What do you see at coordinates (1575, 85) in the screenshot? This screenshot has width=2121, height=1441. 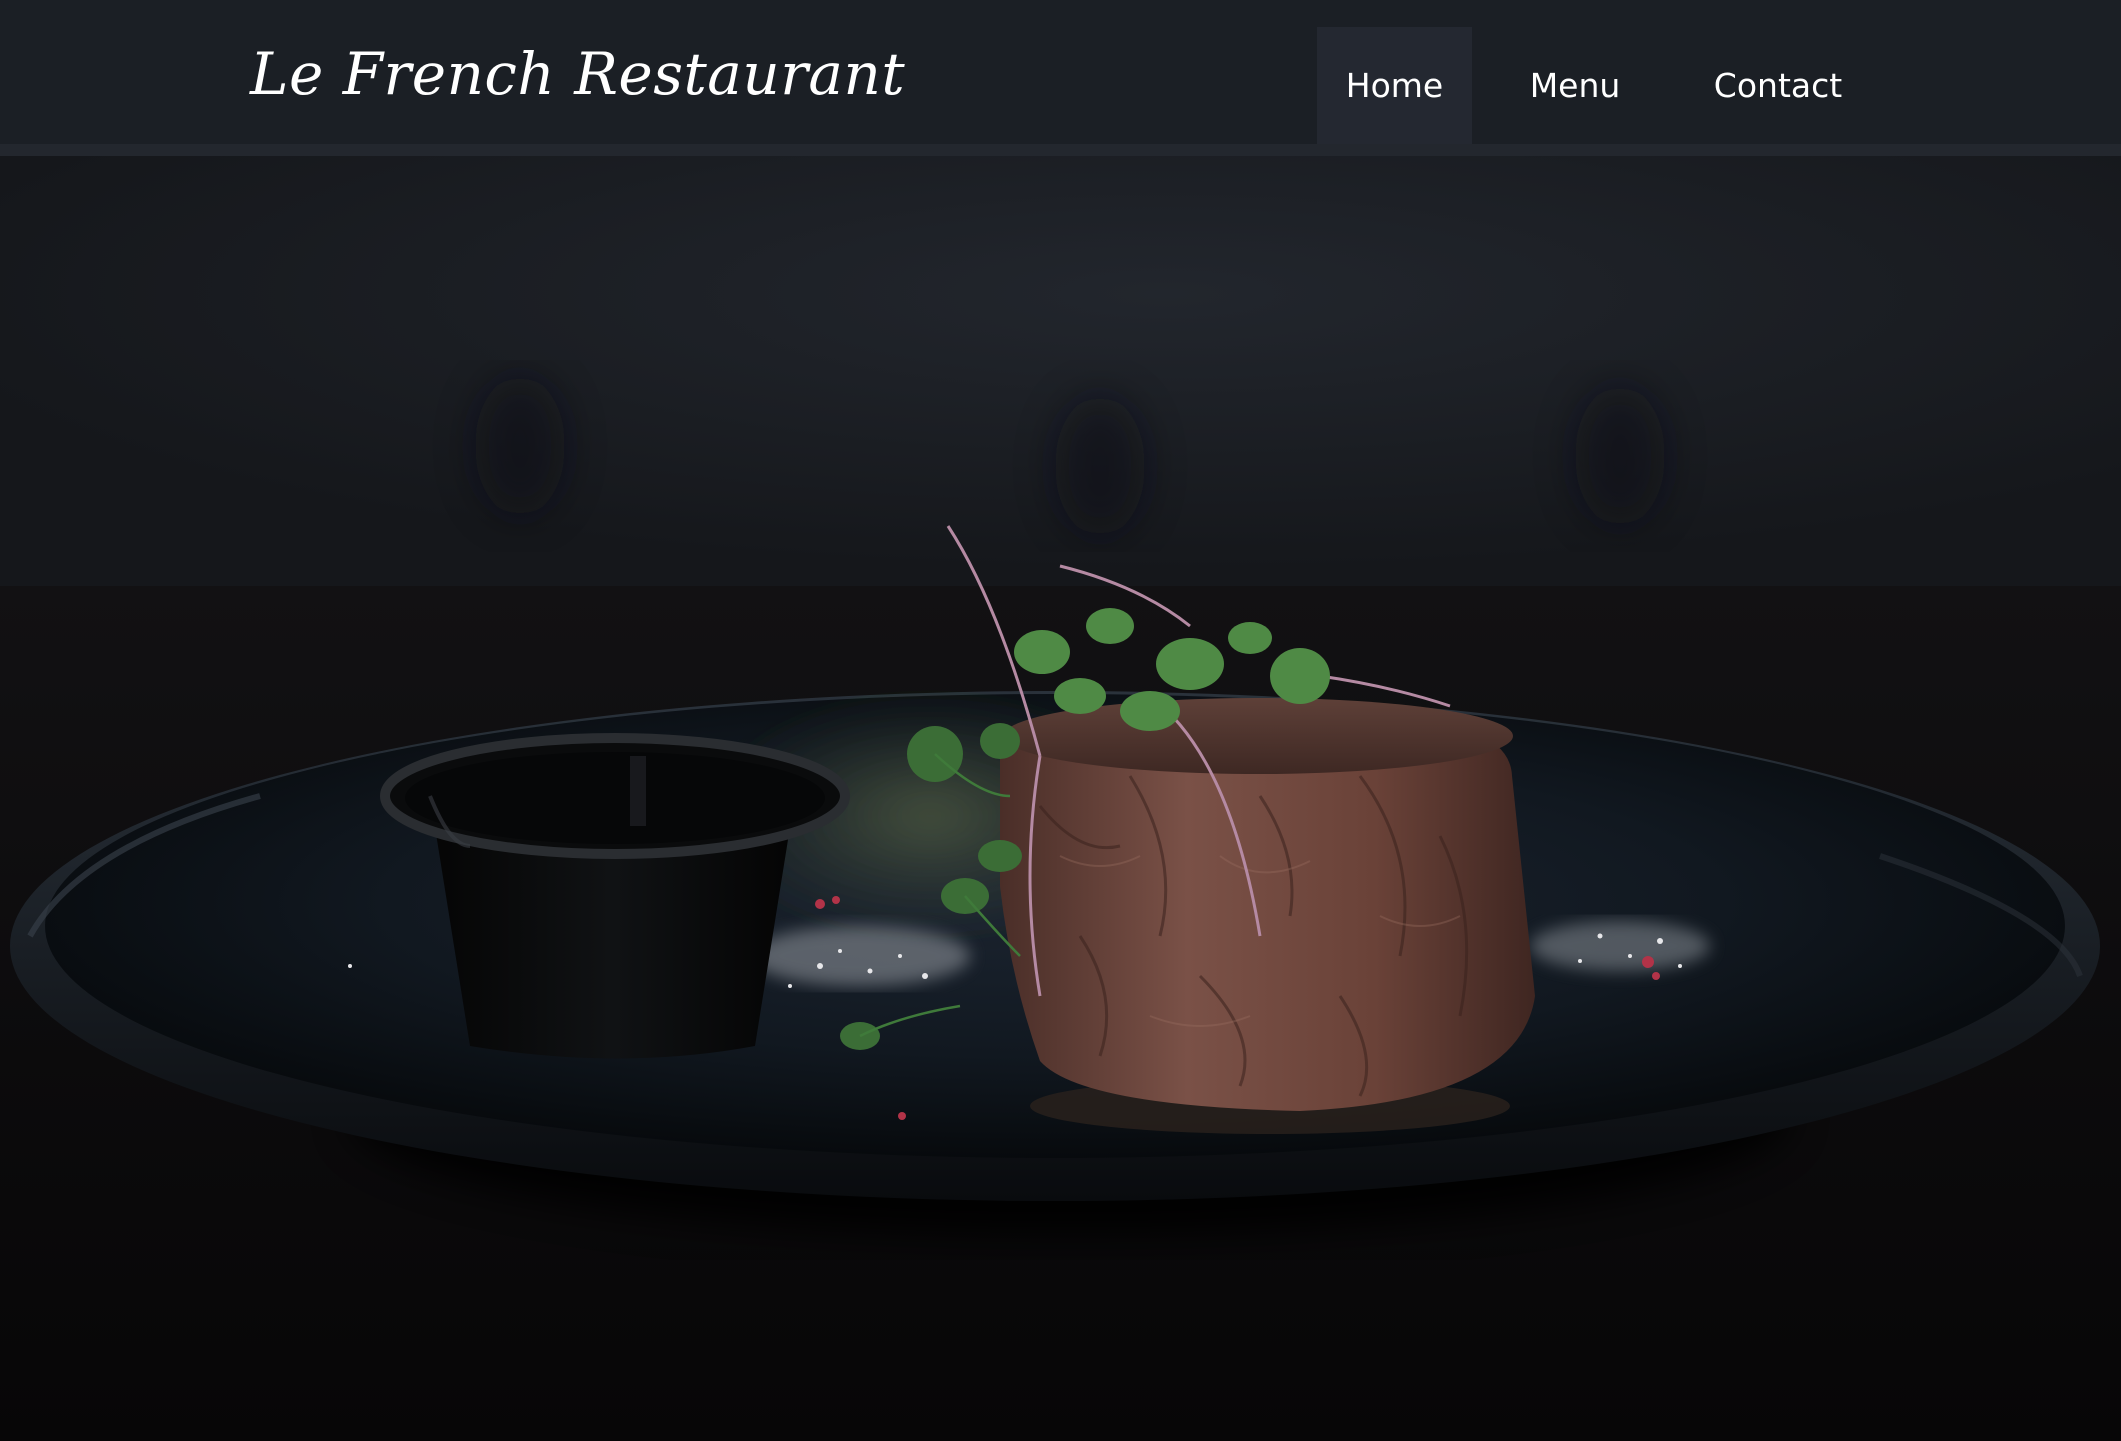 I see `nav-item-menu: Menu` at bounding box center [1575, 85].